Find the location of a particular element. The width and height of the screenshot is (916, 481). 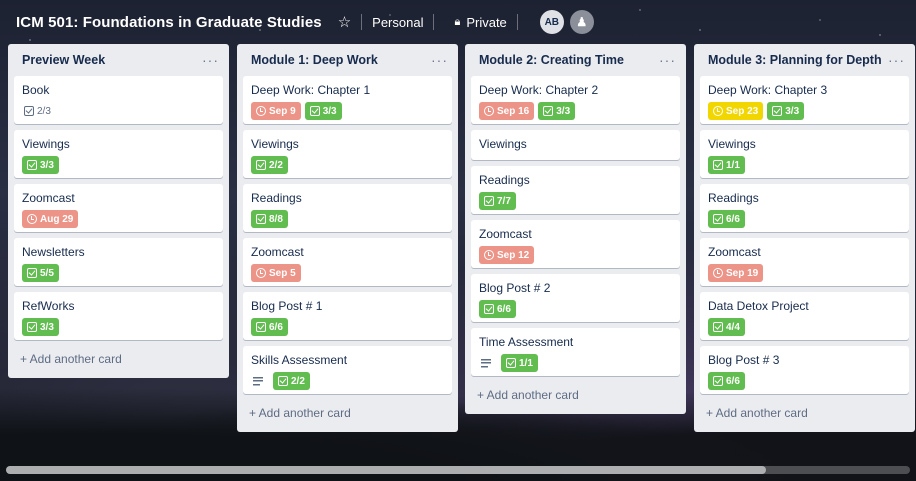

list-header: Module 3: Planning for Depth ··· is located at coordinates (804, 60).